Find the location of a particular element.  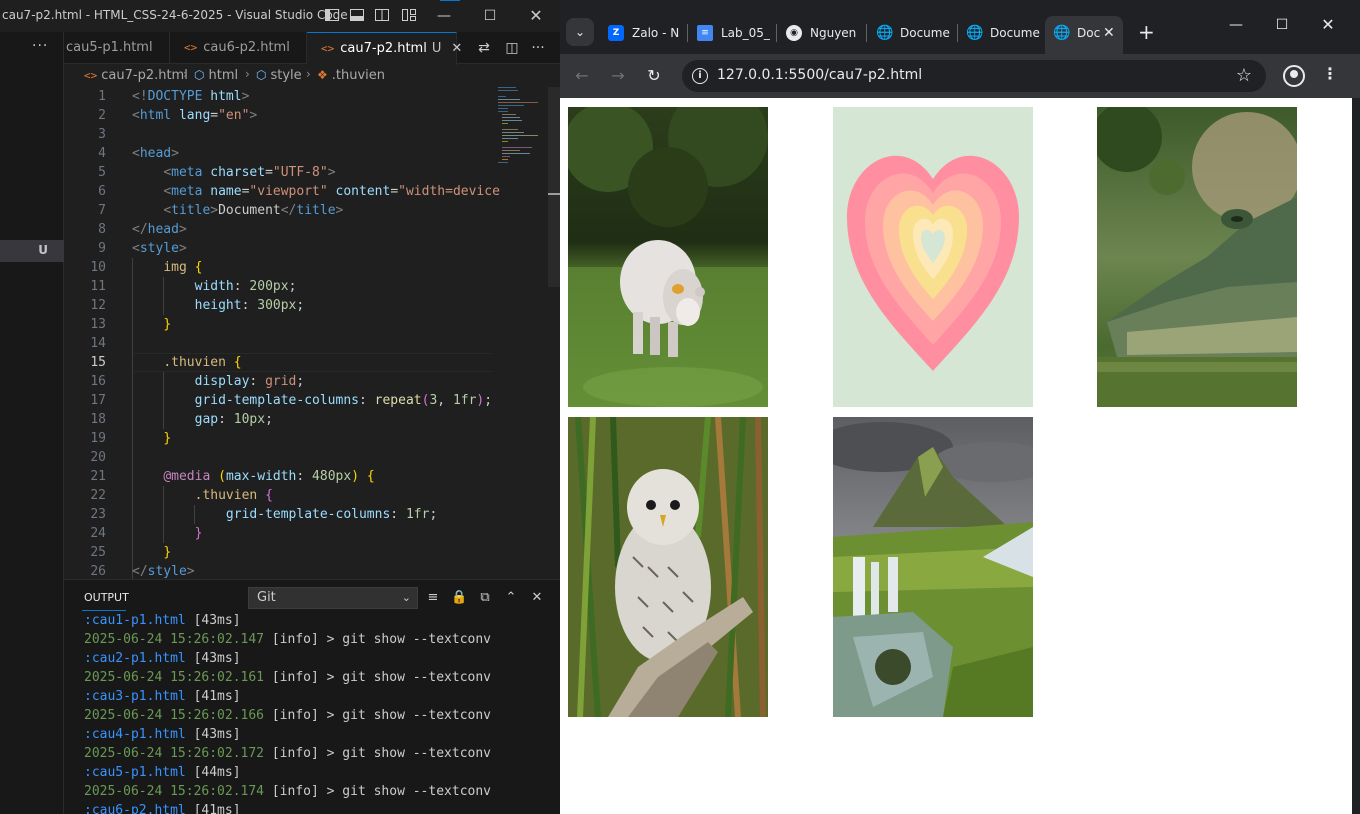

toggle-secondary-sidebar-icon is located at coordinates (382, 15).